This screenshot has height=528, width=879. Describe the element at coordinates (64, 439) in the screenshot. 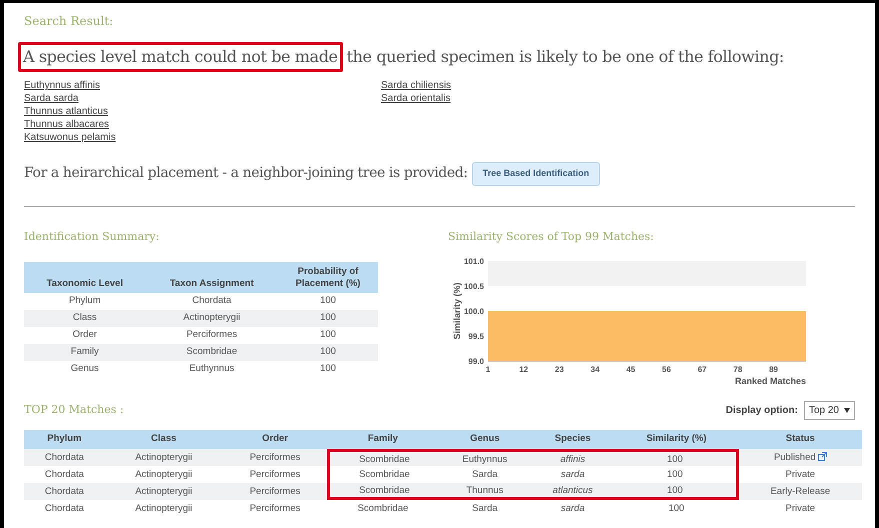

I see `column-header: Phylum` at that location.